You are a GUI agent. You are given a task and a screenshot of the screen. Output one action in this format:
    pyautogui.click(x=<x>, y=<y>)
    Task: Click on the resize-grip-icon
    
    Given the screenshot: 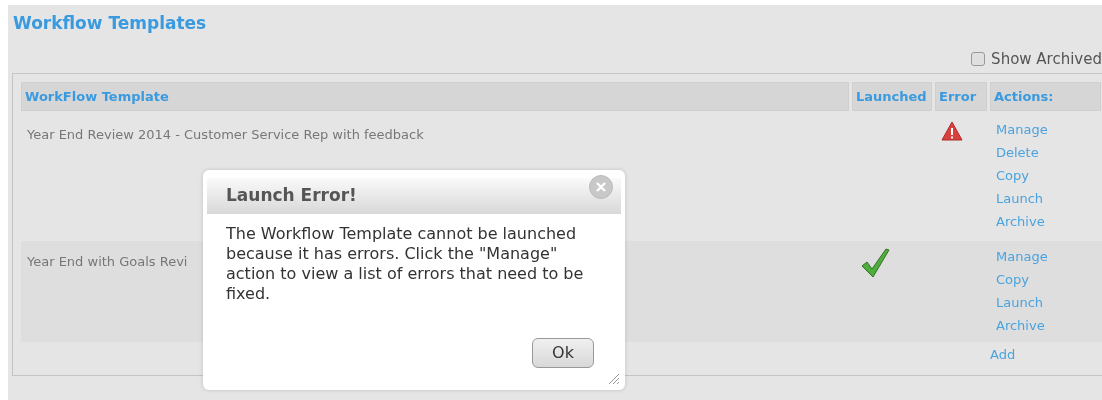 What is the action you would take?
    pyautogui.click(x=614, y=379)
    